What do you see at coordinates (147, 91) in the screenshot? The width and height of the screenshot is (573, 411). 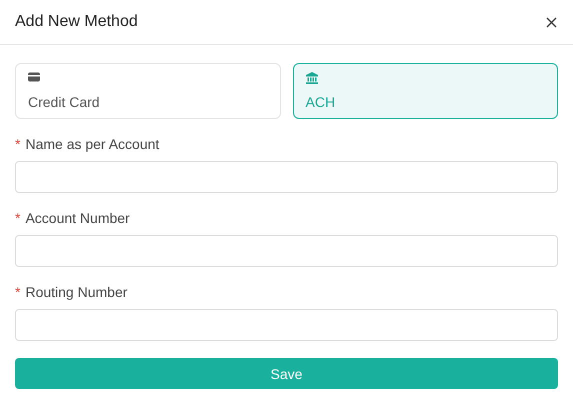 I see `payment-method-option: Credit Card` at bounding box center [147, 91].